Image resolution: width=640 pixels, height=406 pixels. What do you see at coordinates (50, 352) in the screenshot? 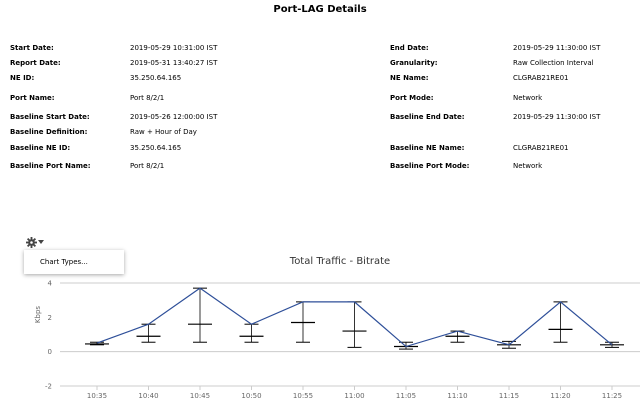
I see `y-tick-label: 0` at bounding box center [50, 352].